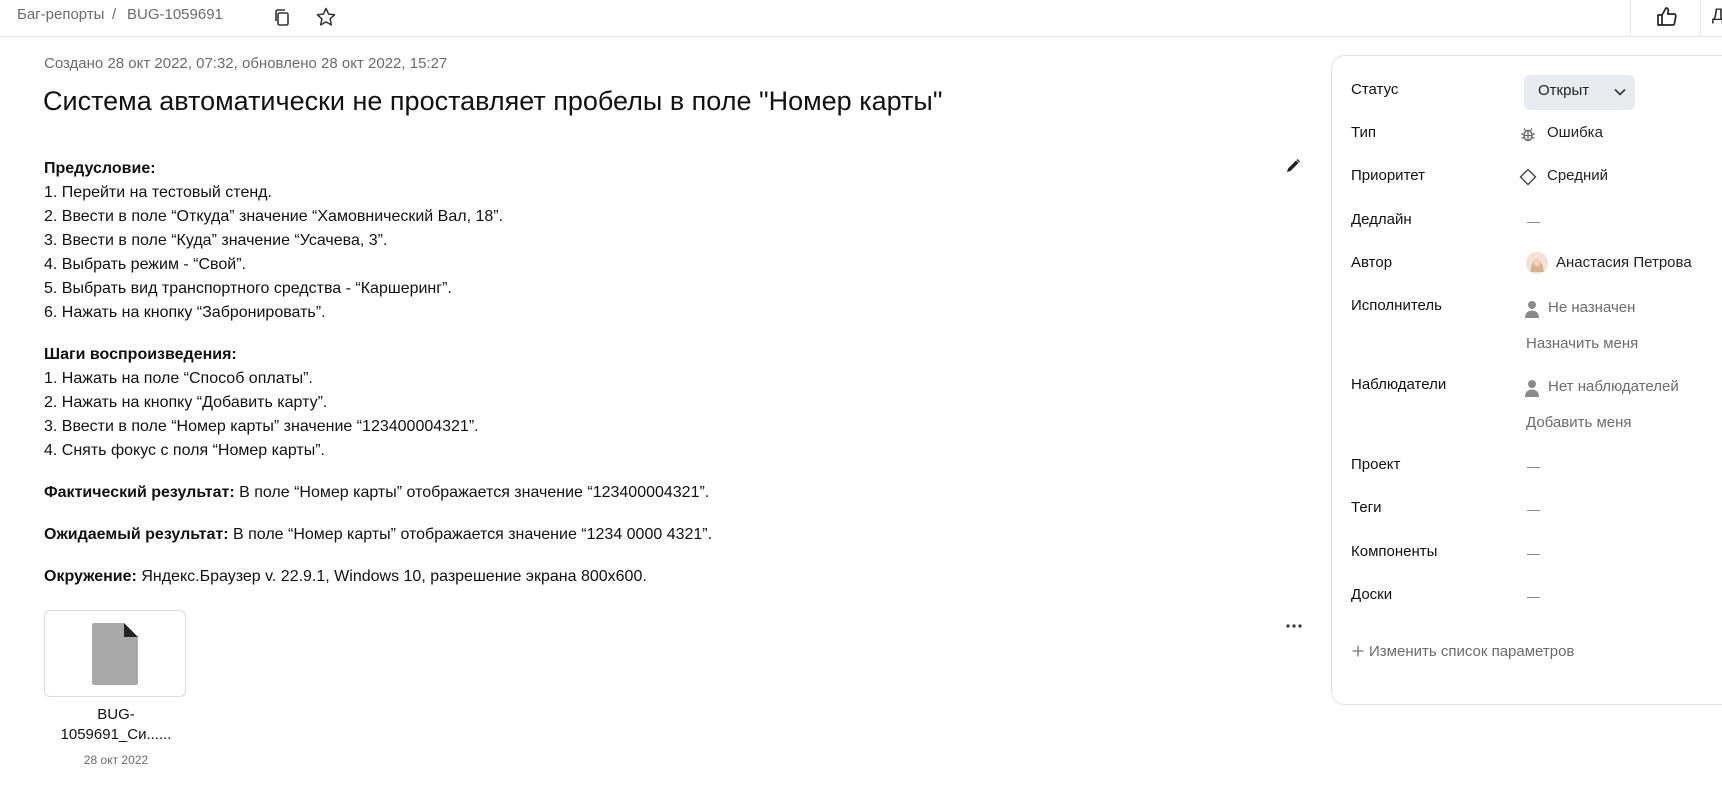  Describe the element at coordinates (1620, 92) in the screenshot. I see `chevron-down-icon` at that location.